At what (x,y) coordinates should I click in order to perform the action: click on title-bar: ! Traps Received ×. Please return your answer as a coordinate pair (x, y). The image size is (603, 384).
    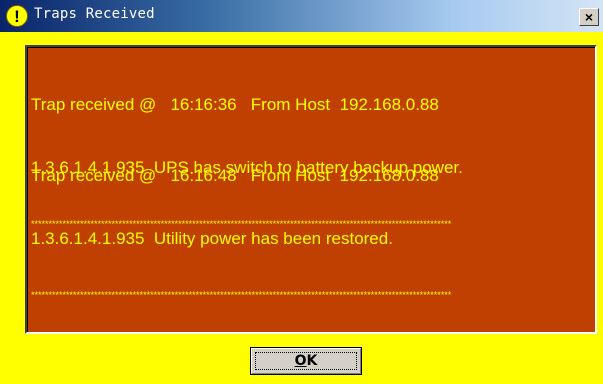
    Looking at the image, I should click on (301, 16).